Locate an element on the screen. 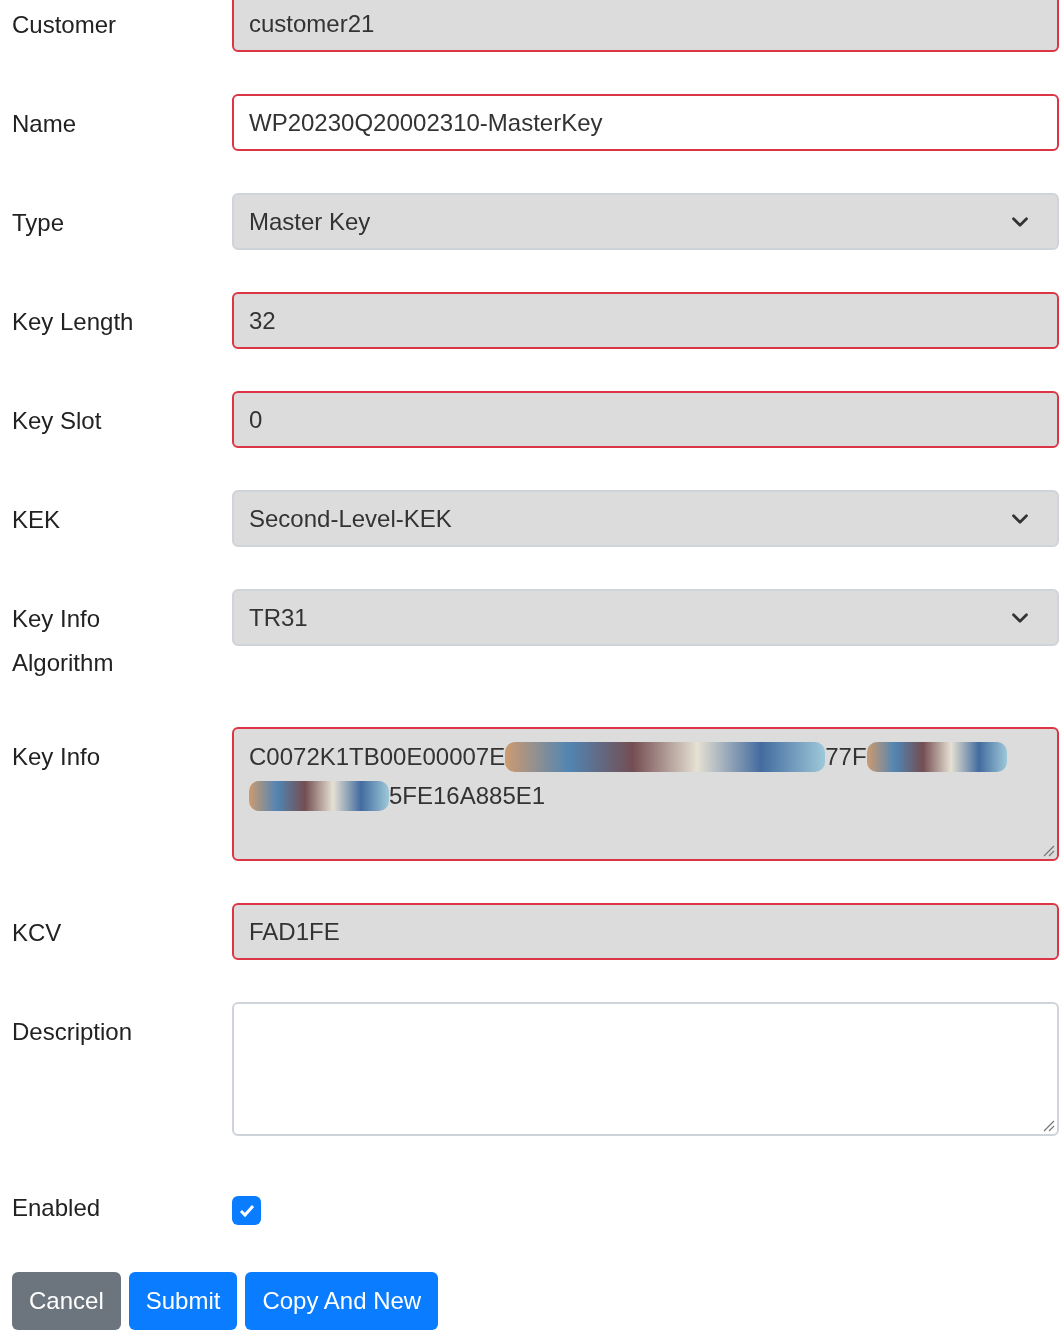 This screenshot has width=1064, height=1343. field-label: Description is located at coordinates (73, 1032).